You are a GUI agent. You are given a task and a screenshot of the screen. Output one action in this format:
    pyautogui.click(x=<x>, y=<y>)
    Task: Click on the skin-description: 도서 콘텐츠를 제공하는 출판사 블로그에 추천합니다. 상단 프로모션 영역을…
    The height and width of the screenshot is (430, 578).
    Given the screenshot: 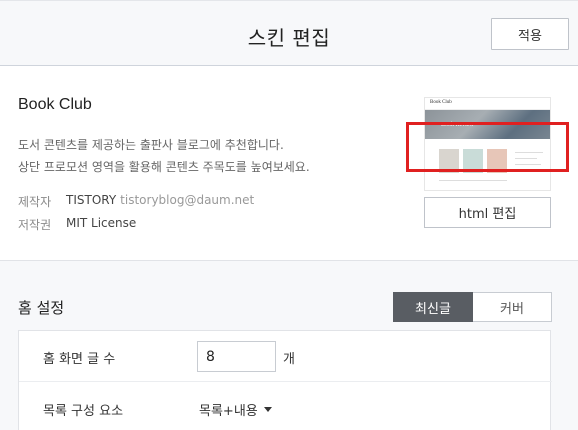 What is the action you would take?
    pyautogui.click(x=164, y=156)
    